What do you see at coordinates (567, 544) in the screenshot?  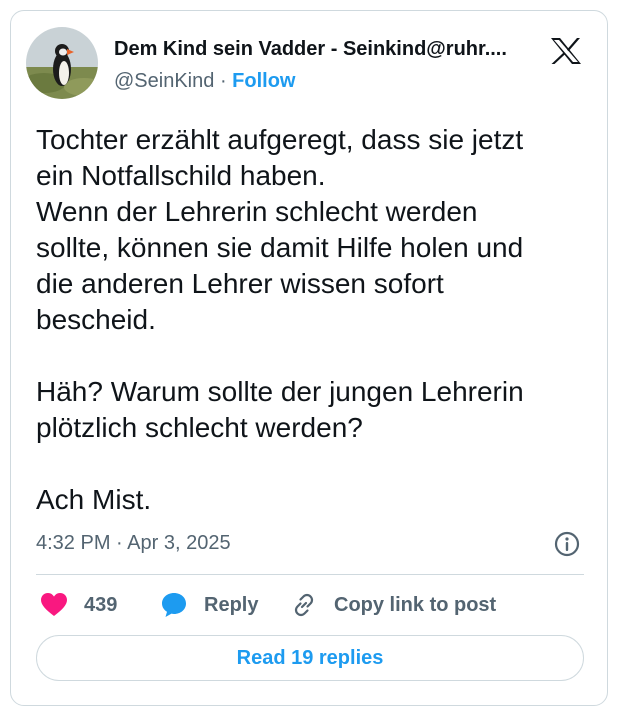 I see `info-icon` at bounding box center [567, 544].